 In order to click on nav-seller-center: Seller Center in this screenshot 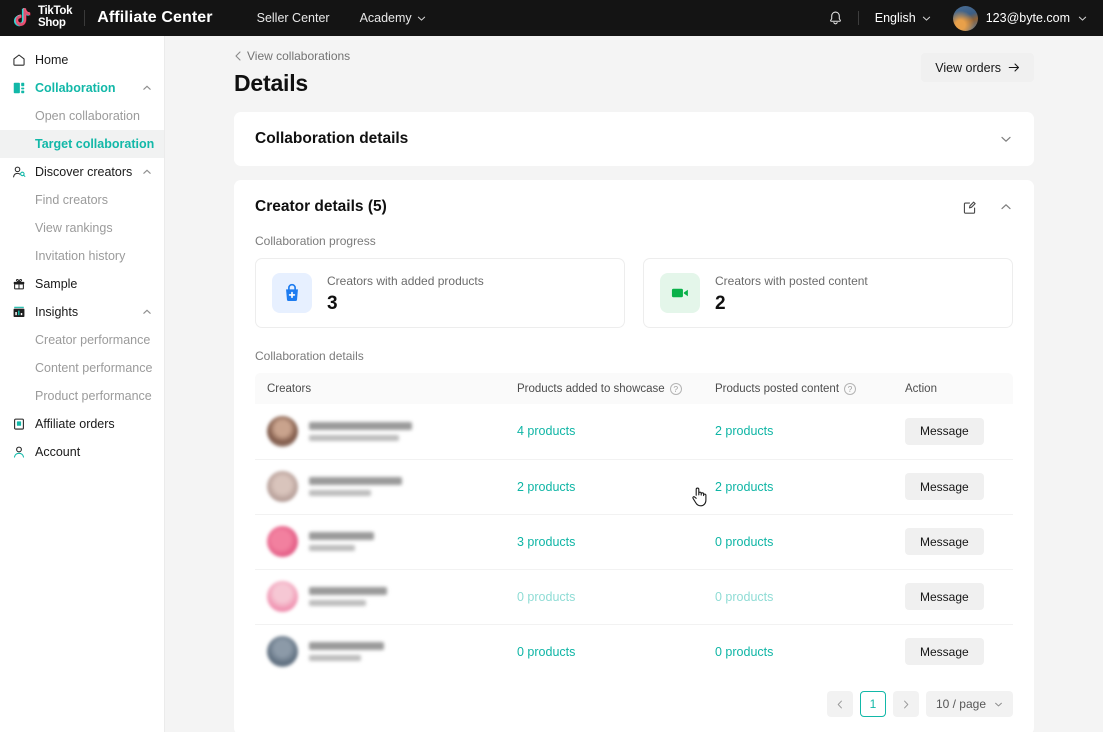, I will do `click(293, 18)`.